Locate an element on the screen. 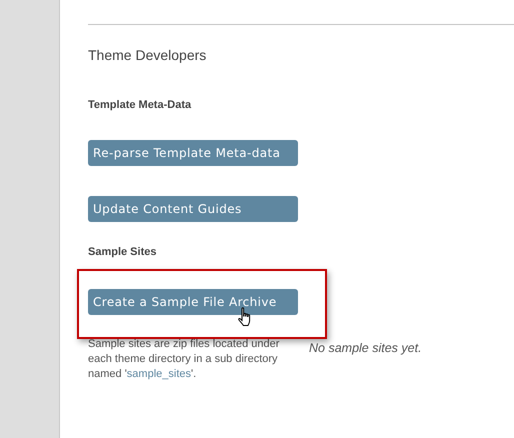 This screenshot has width=514, height=438. hand-cursor-icon is located at coordinates (245, 317).